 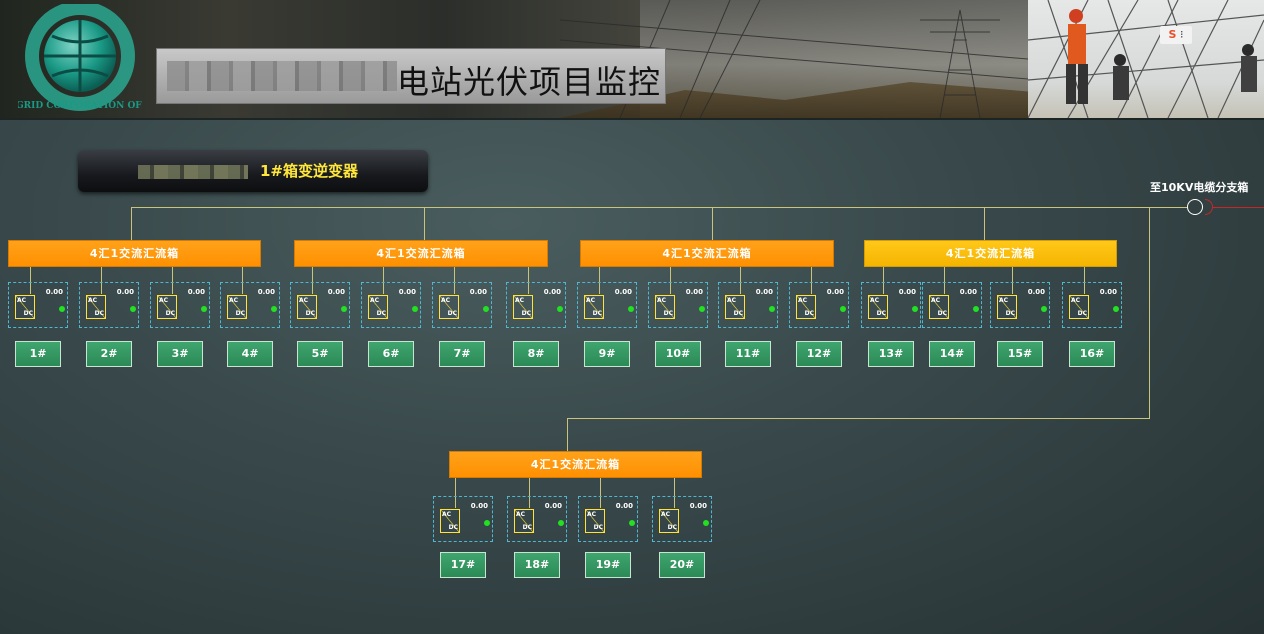 I want to click on branch-horizontal-line, so click(x=858, y=418).